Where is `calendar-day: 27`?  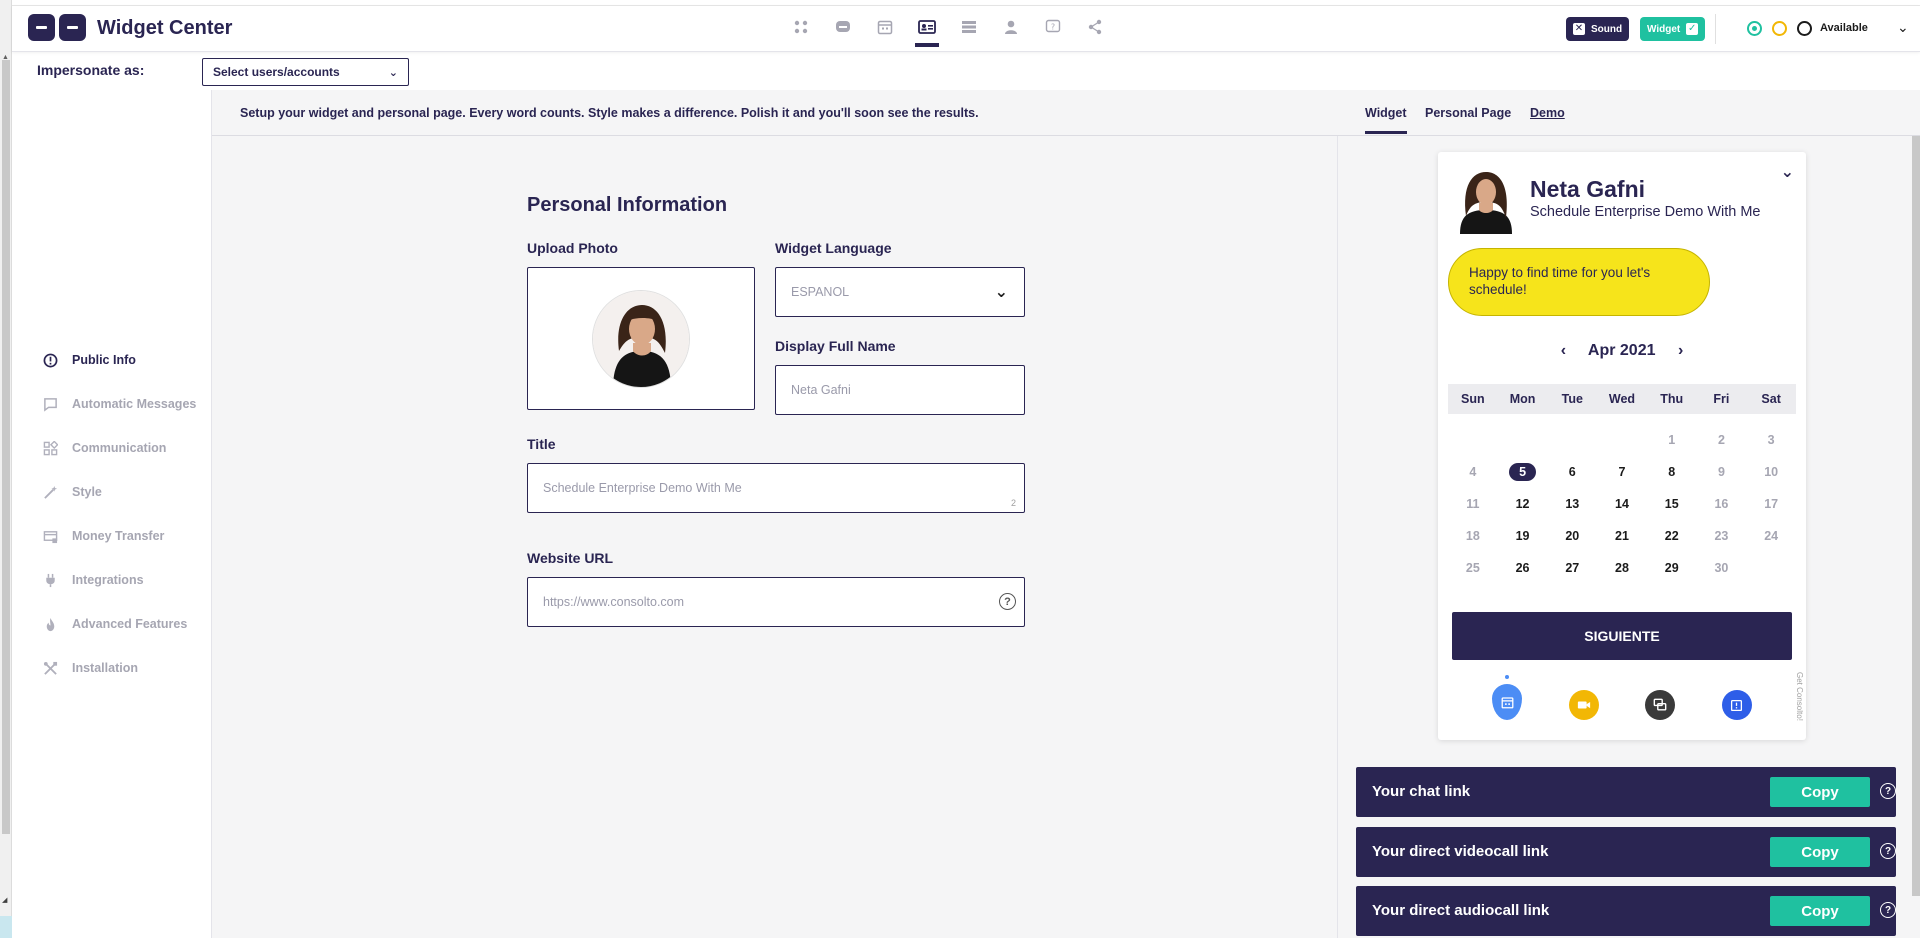 calendar-day: 27 is located at coordinates (1572, 568).